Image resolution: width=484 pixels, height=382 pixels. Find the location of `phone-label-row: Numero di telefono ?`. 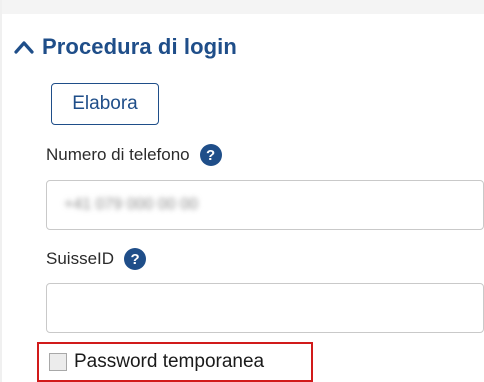

phone-label-row: Numero di telefono ? is located at coordinates (134, 155).